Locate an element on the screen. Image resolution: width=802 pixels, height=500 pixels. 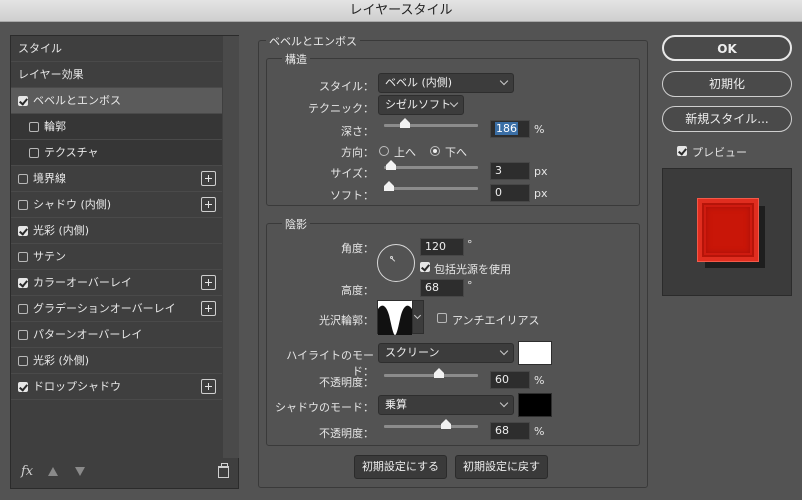
depth-input: 186 is located at coordinates (510, 129).